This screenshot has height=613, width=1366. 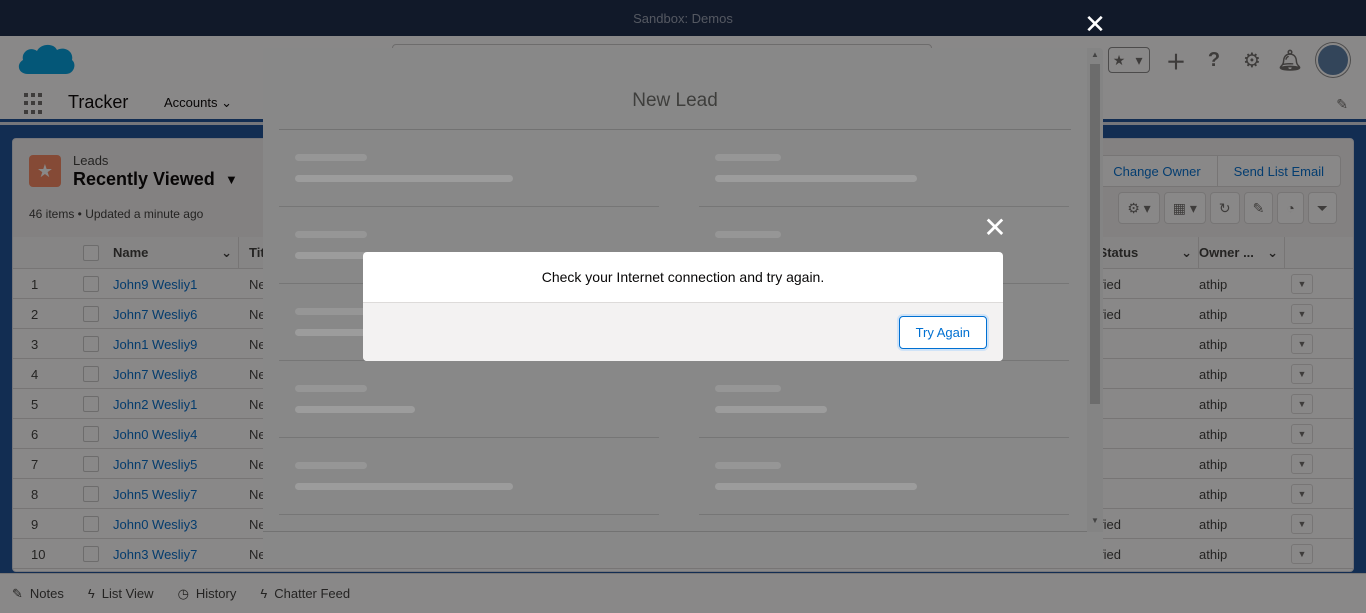 I want to click on try-again-button: Try Again, so click(x=942, y=332).